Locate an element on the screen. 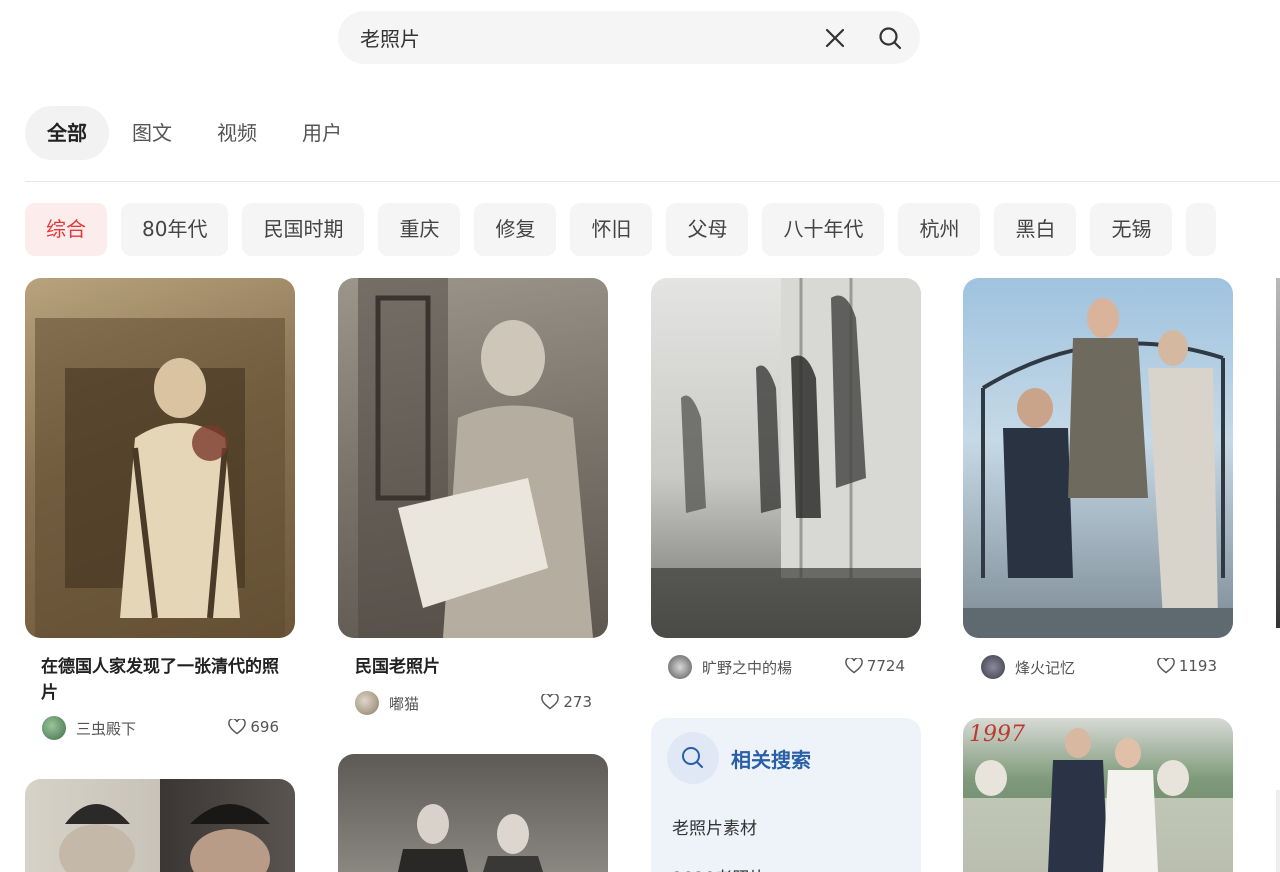 This screenshot has height=872, width=1280. like-button: 696 is located at coordinates (253, 727).